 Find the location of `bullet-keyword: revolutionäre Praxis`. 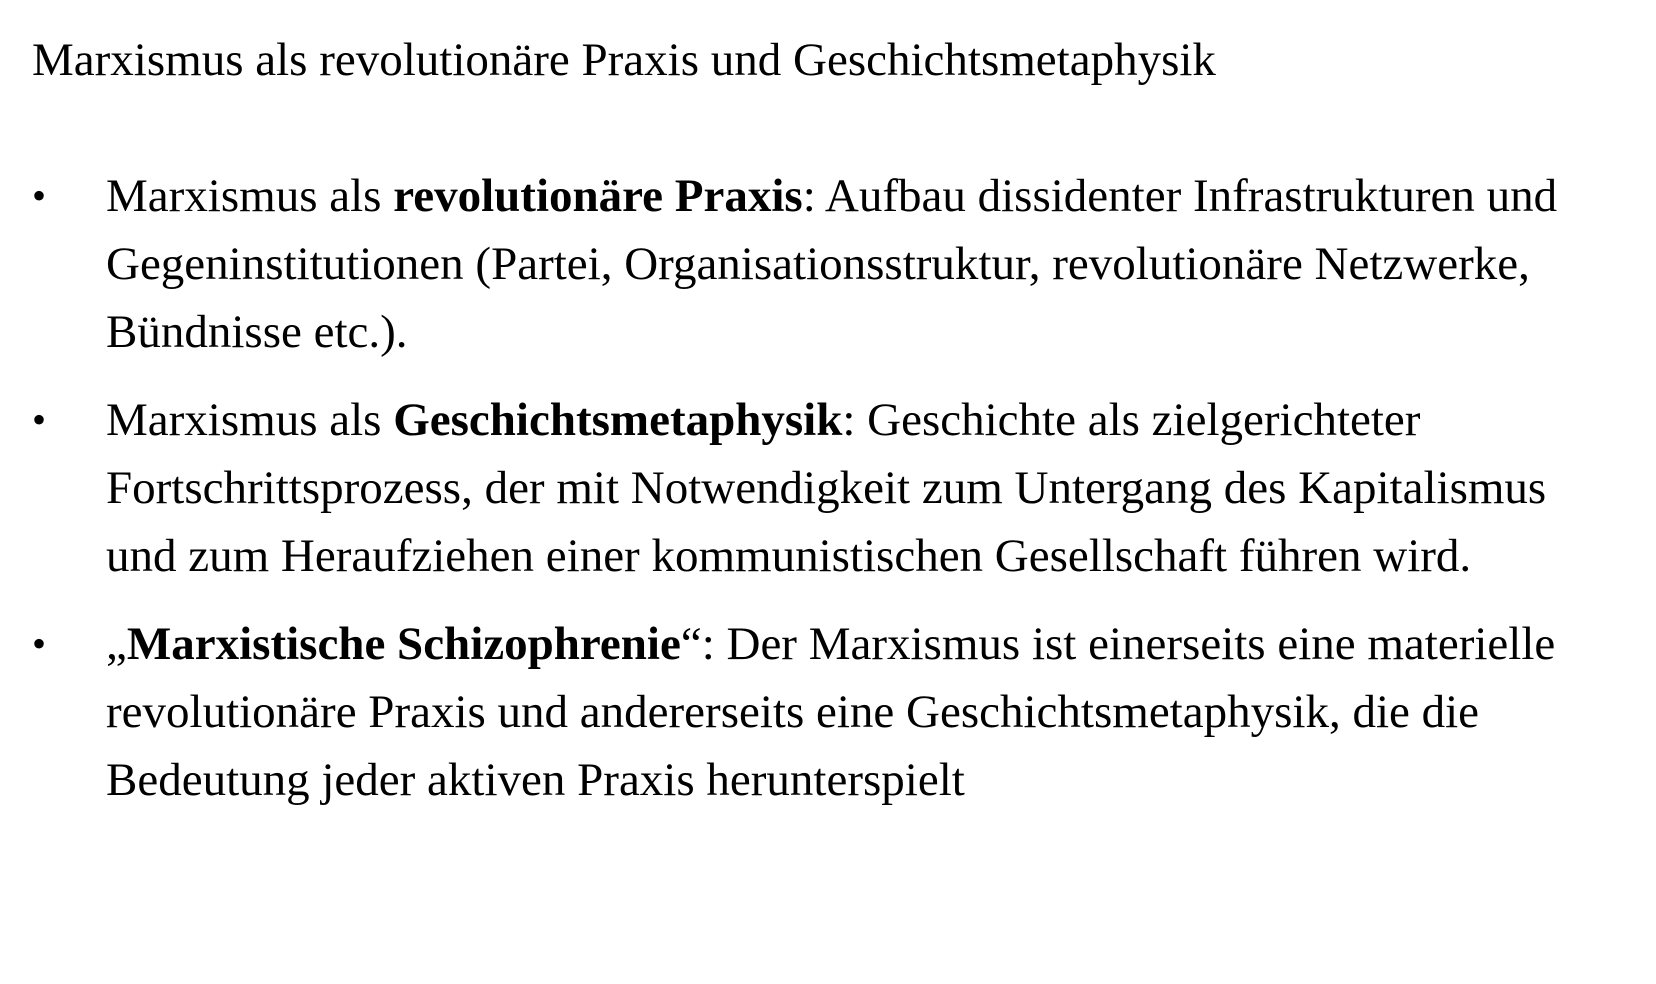

bullet-keyword: revolutionäre Praxis is located at coordinates (598, 196).